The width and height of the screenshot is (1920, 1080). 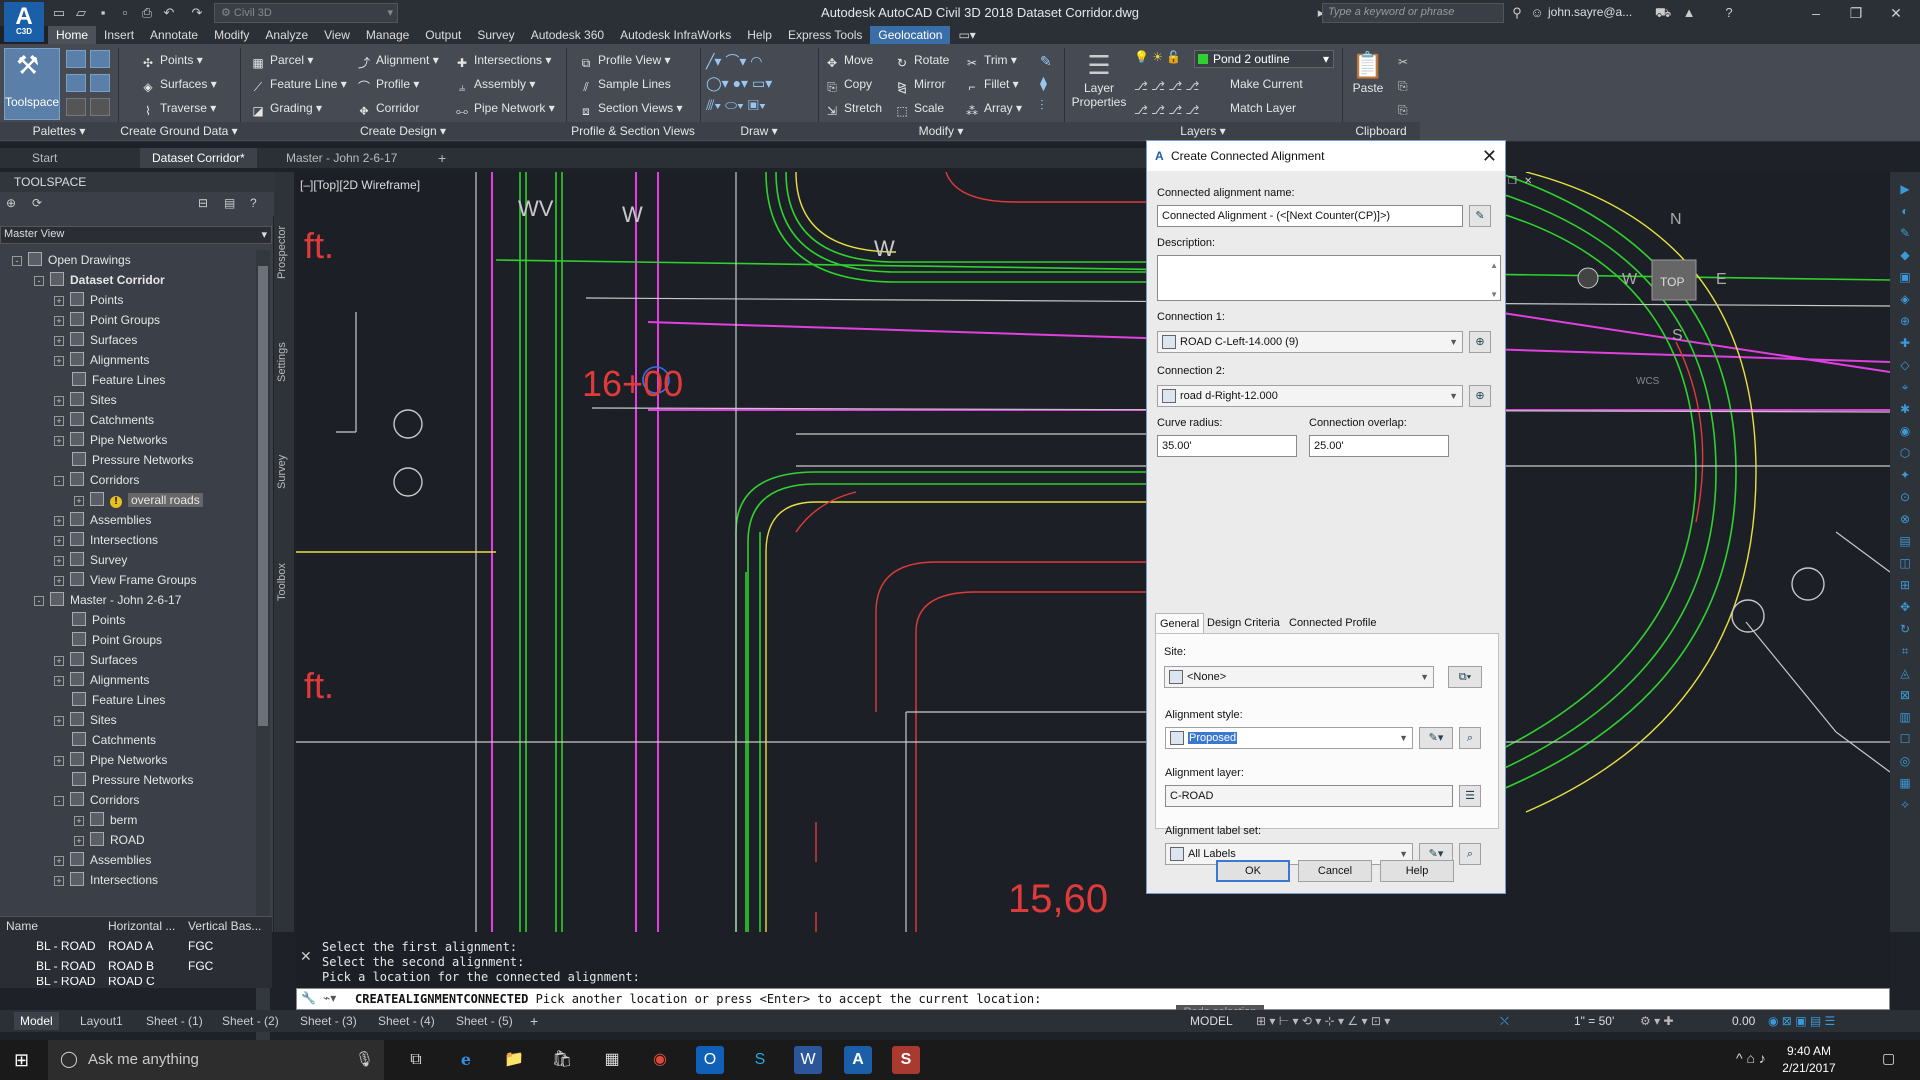 I want to click on tree-item: + View Frame Groups, so click(x=125, y=580).